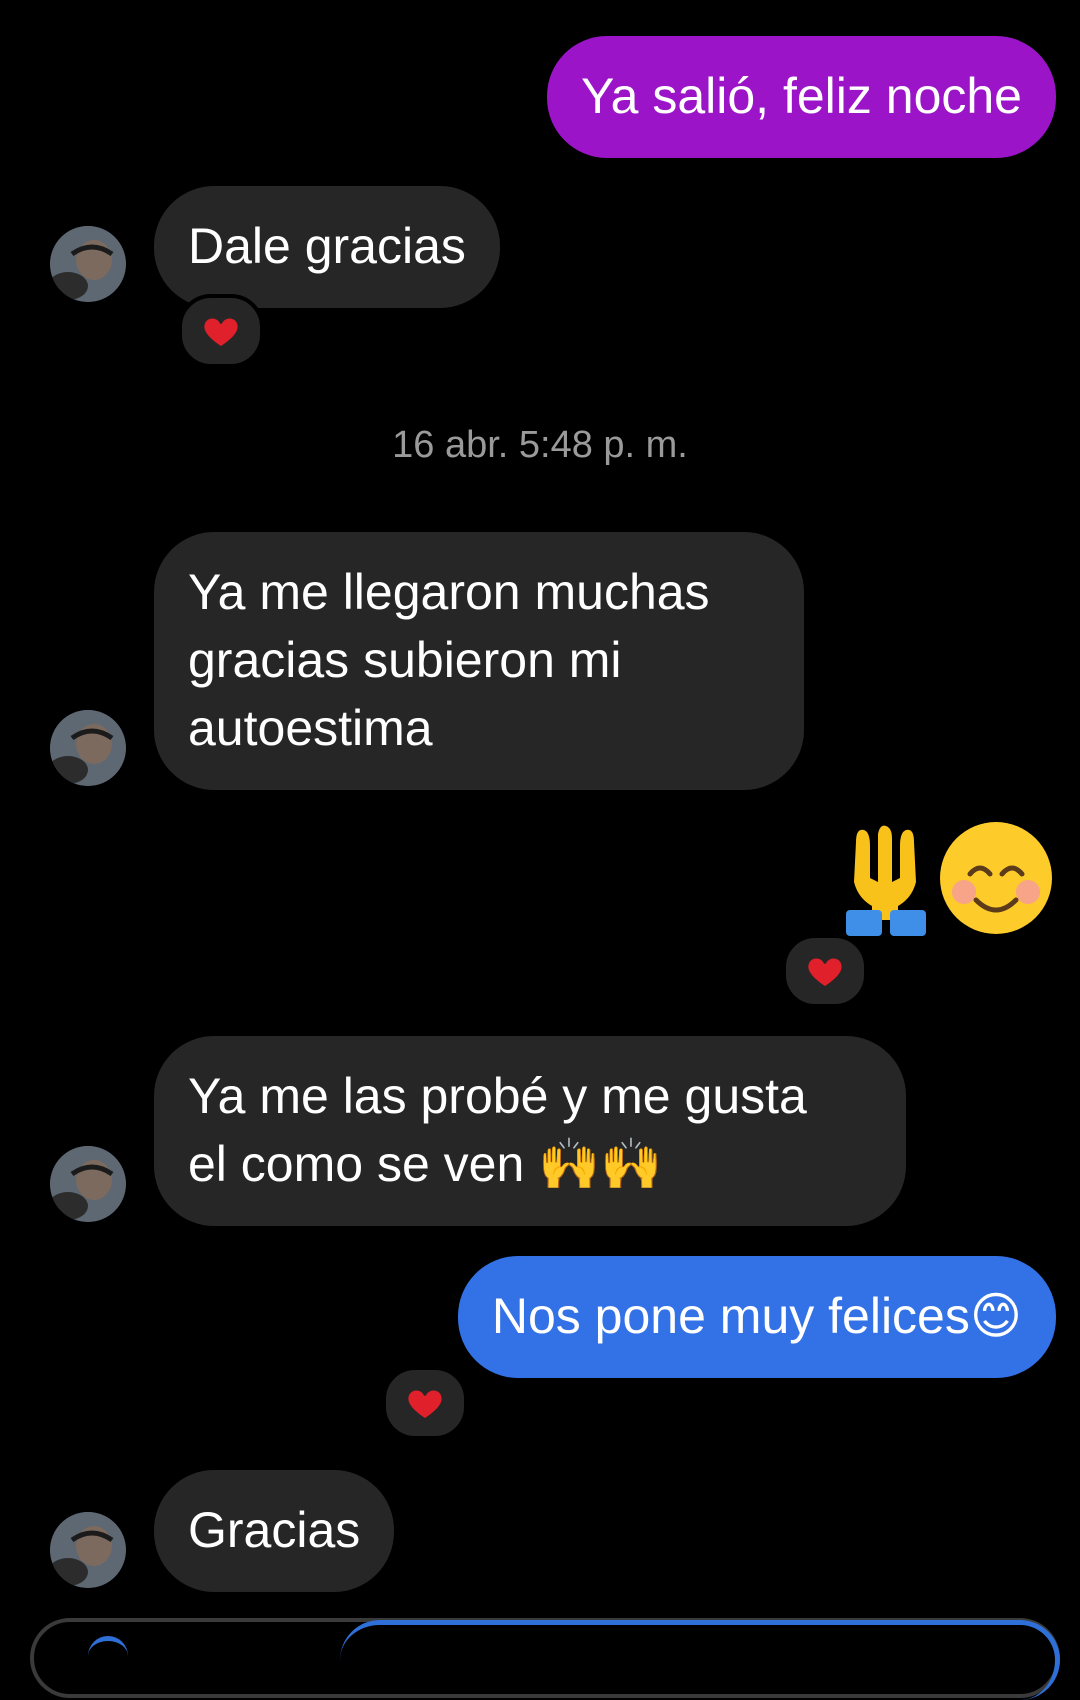  Describe the element at coordinates (700, 1660) in the screenshot. I see `outgoing-message-partial` at that location.